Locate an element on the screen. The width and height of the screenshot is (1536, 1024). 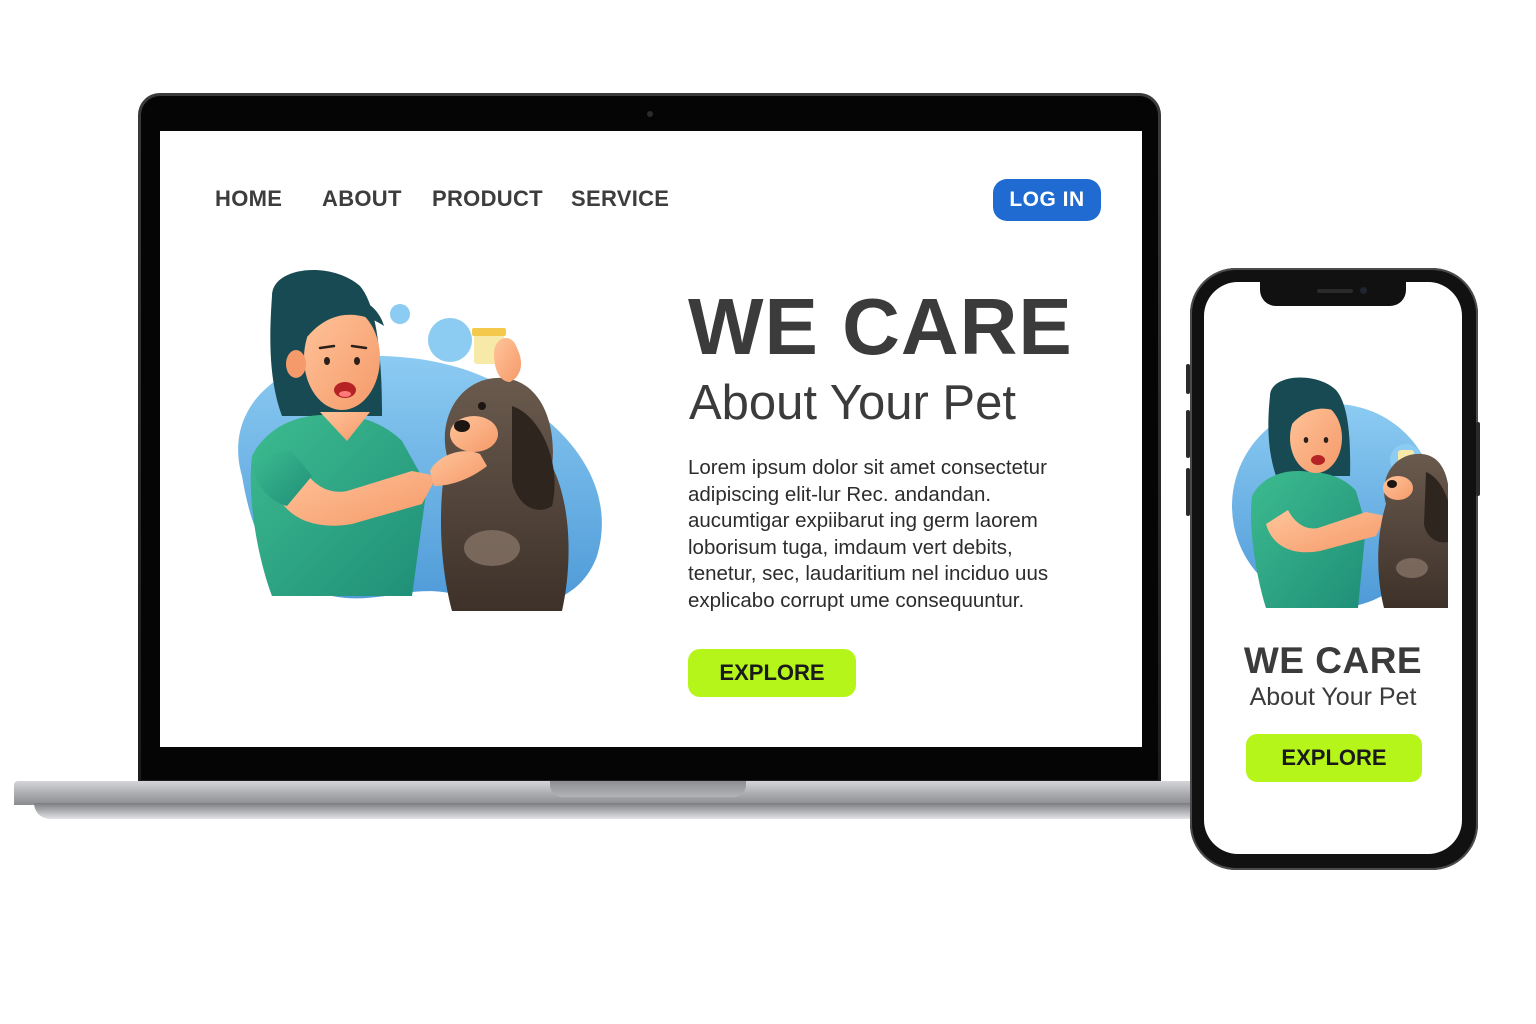
laptop-base-bottom is located at coordinates (649, 811).